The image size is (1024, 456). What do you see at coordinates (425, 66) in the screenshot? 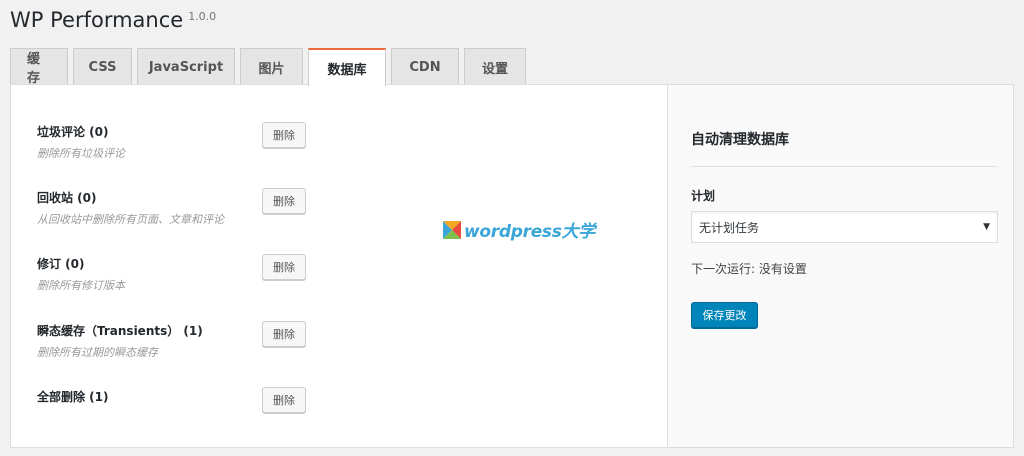
I see `tab-cdn: CDN` at bounding box center [425, 66].